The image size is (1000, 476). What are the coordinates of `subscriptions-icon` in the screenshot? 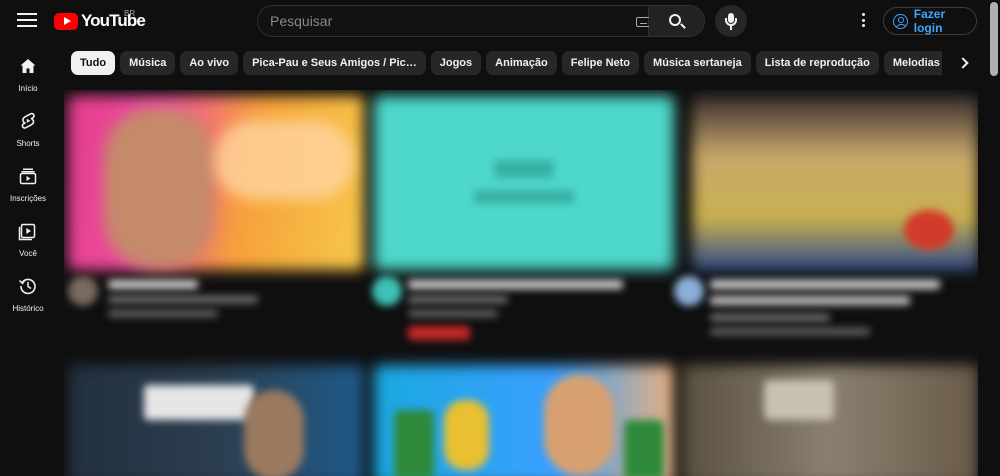 It's located at (28, 176).